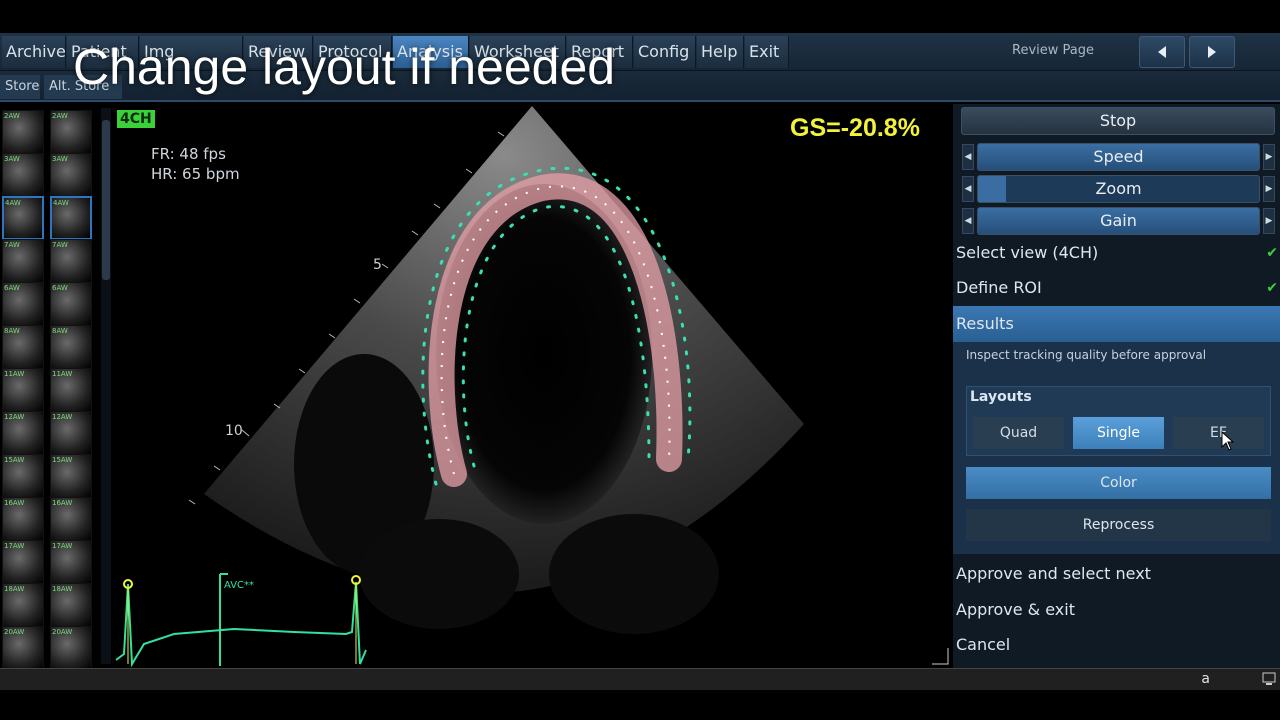 The width and height of the screenshot is (1280, 720). What do you see at coordinates (1118, 157) in the screenshot?
I see `speed-slider: Speed` at bounding box center [1118, 157].